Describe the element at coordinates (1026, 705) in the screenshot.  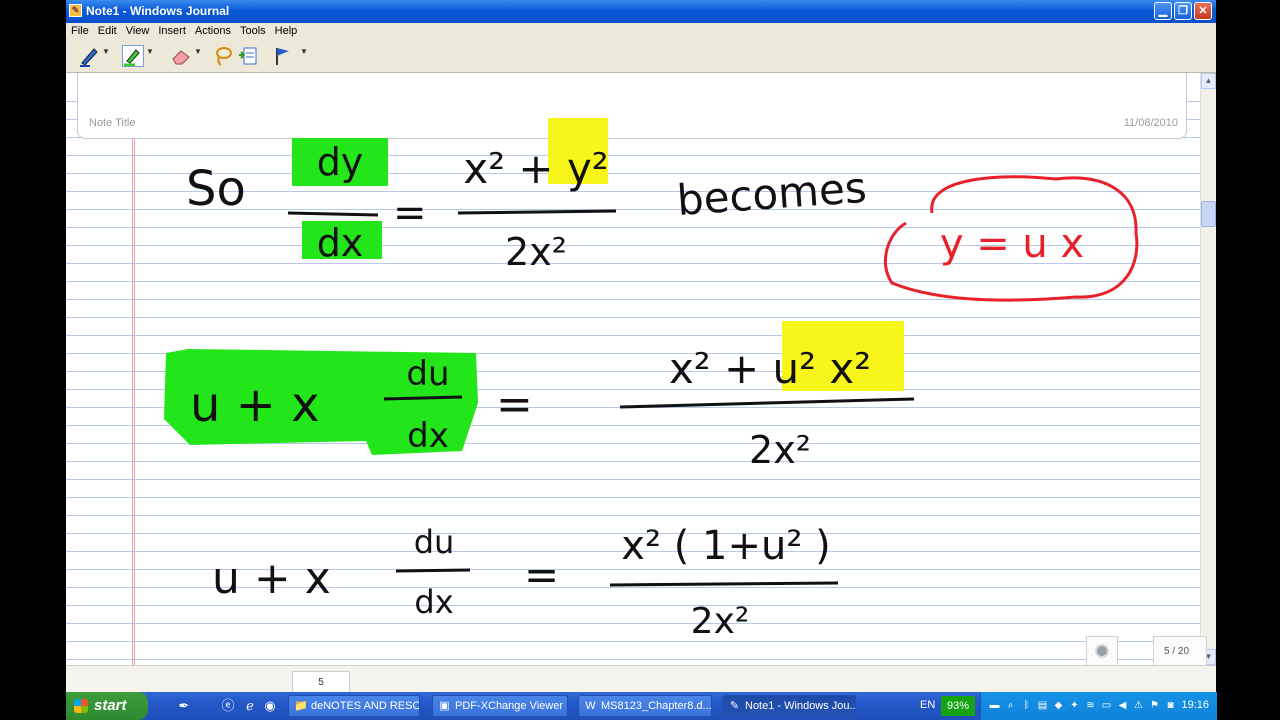
I see `bluetooth-icon: ᛒ` at that location.